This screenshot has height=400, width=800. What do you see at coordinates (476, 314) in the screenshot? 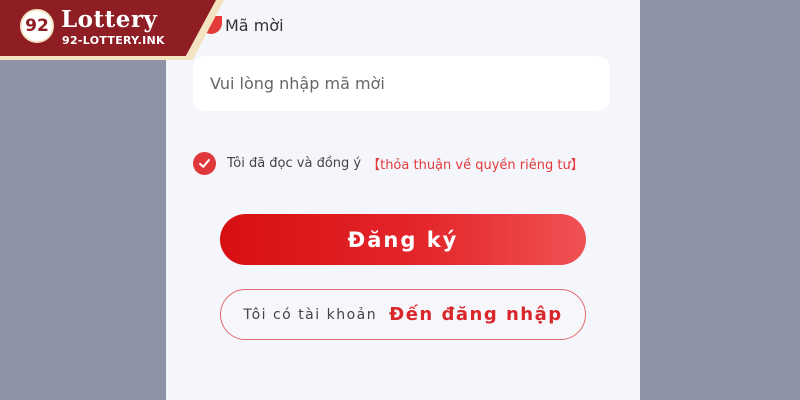
I see `login-link-text: Đến đăng nhập` at bounding box center [476, 314].